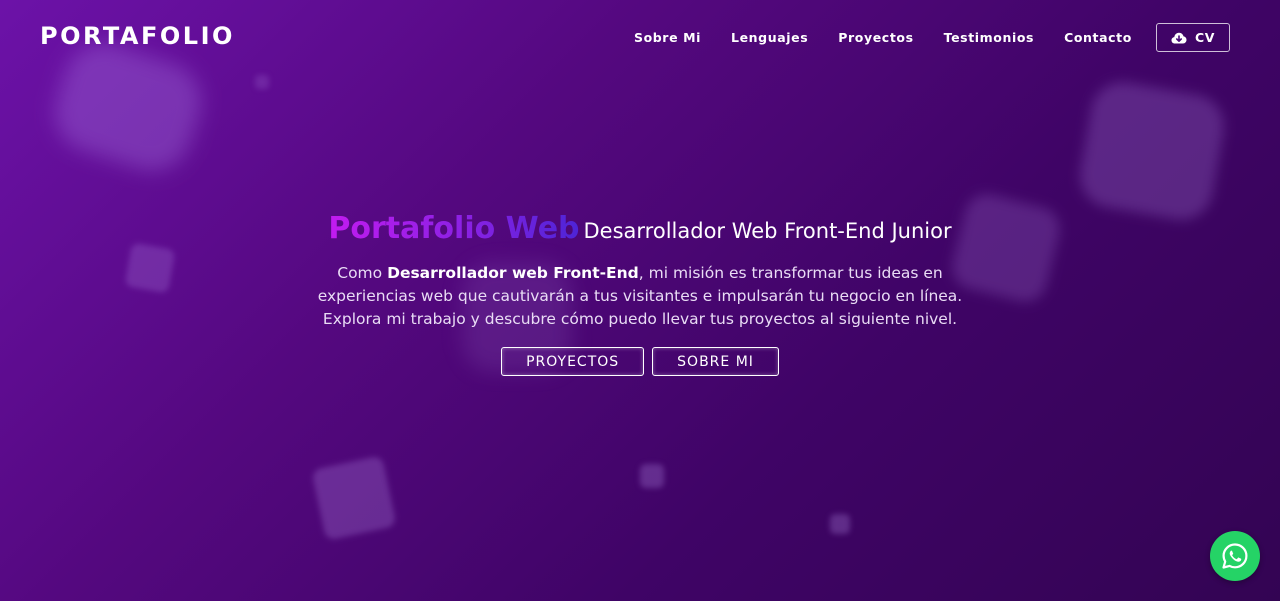 The image size is (1280, 601). What do you see at coordinates (137, 36) in the screenshot?
I see `brand-logo: PORTAFOLIO` at bounding box center [137, 36].